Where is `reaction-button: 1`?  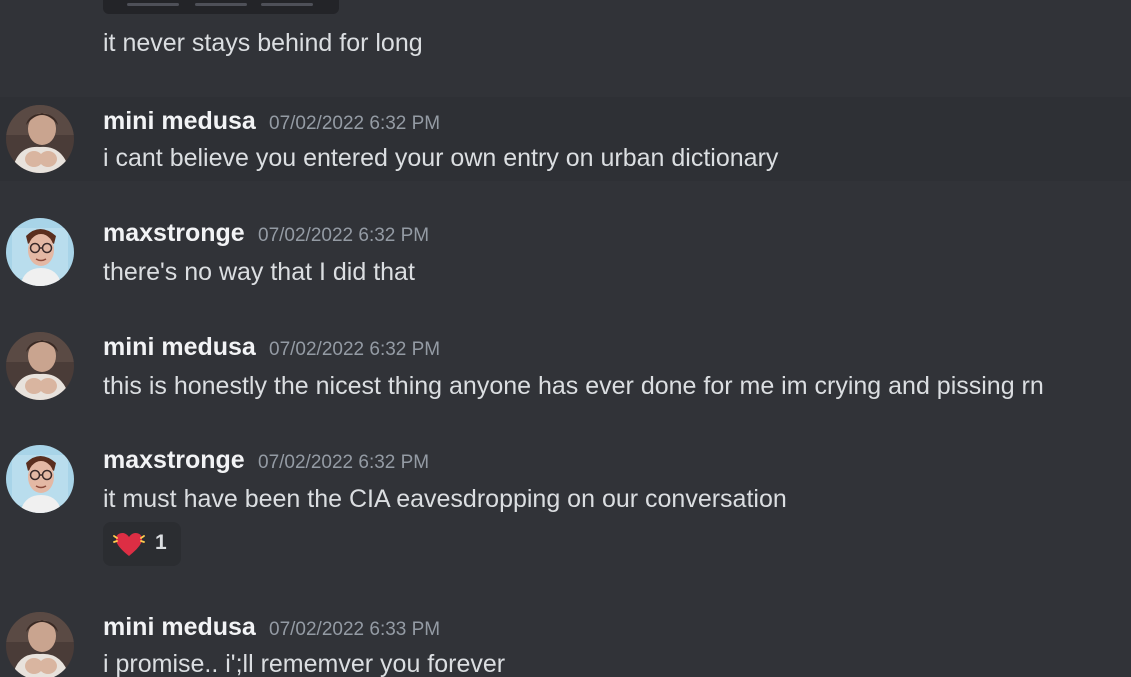 reaction-button: 1 is located at coordinates (142, 544).